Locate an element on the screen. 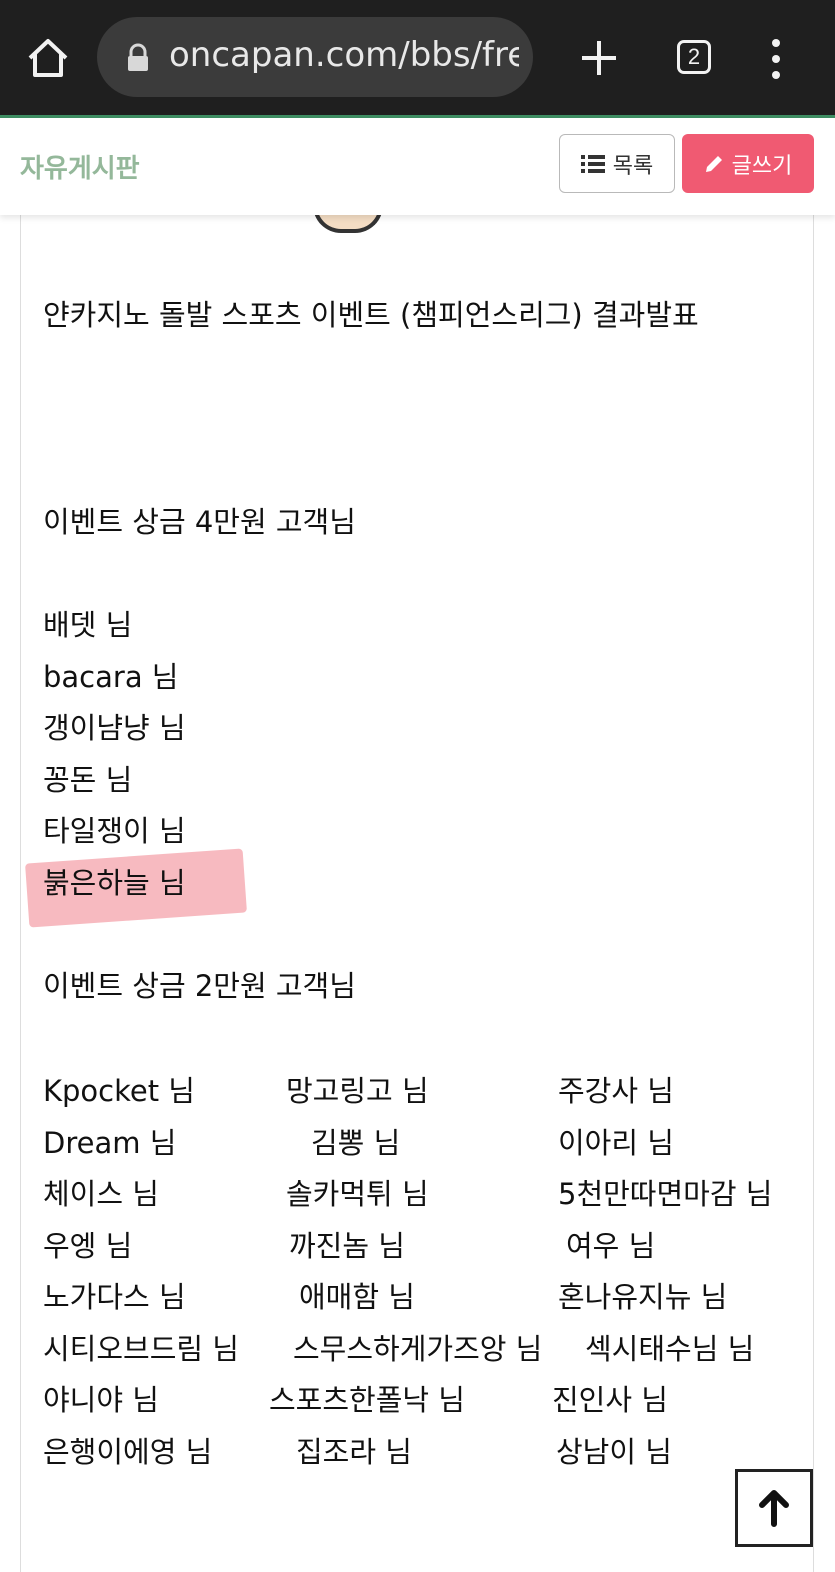  winner-cell: 여우 님 is located at coordinates (611, 1246).